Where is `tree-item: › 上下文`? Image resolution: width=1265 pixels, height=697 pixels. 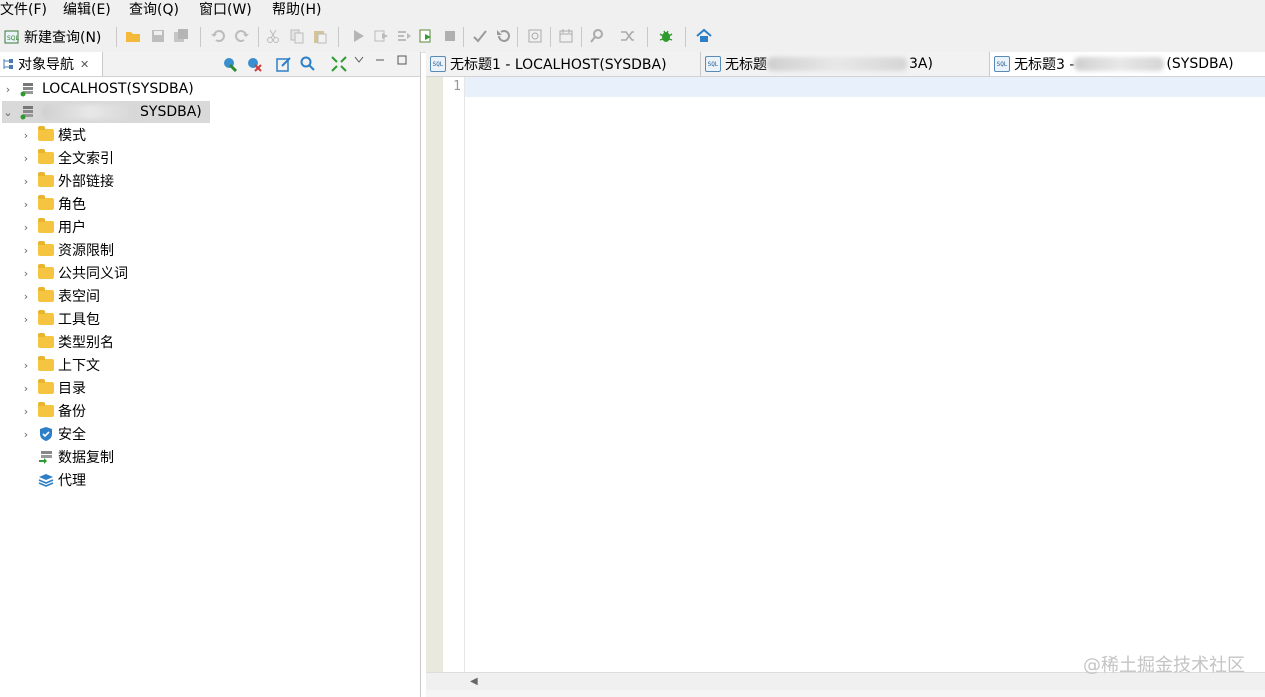
tree-item: › 上下文 is located at coordinates (60, 365).